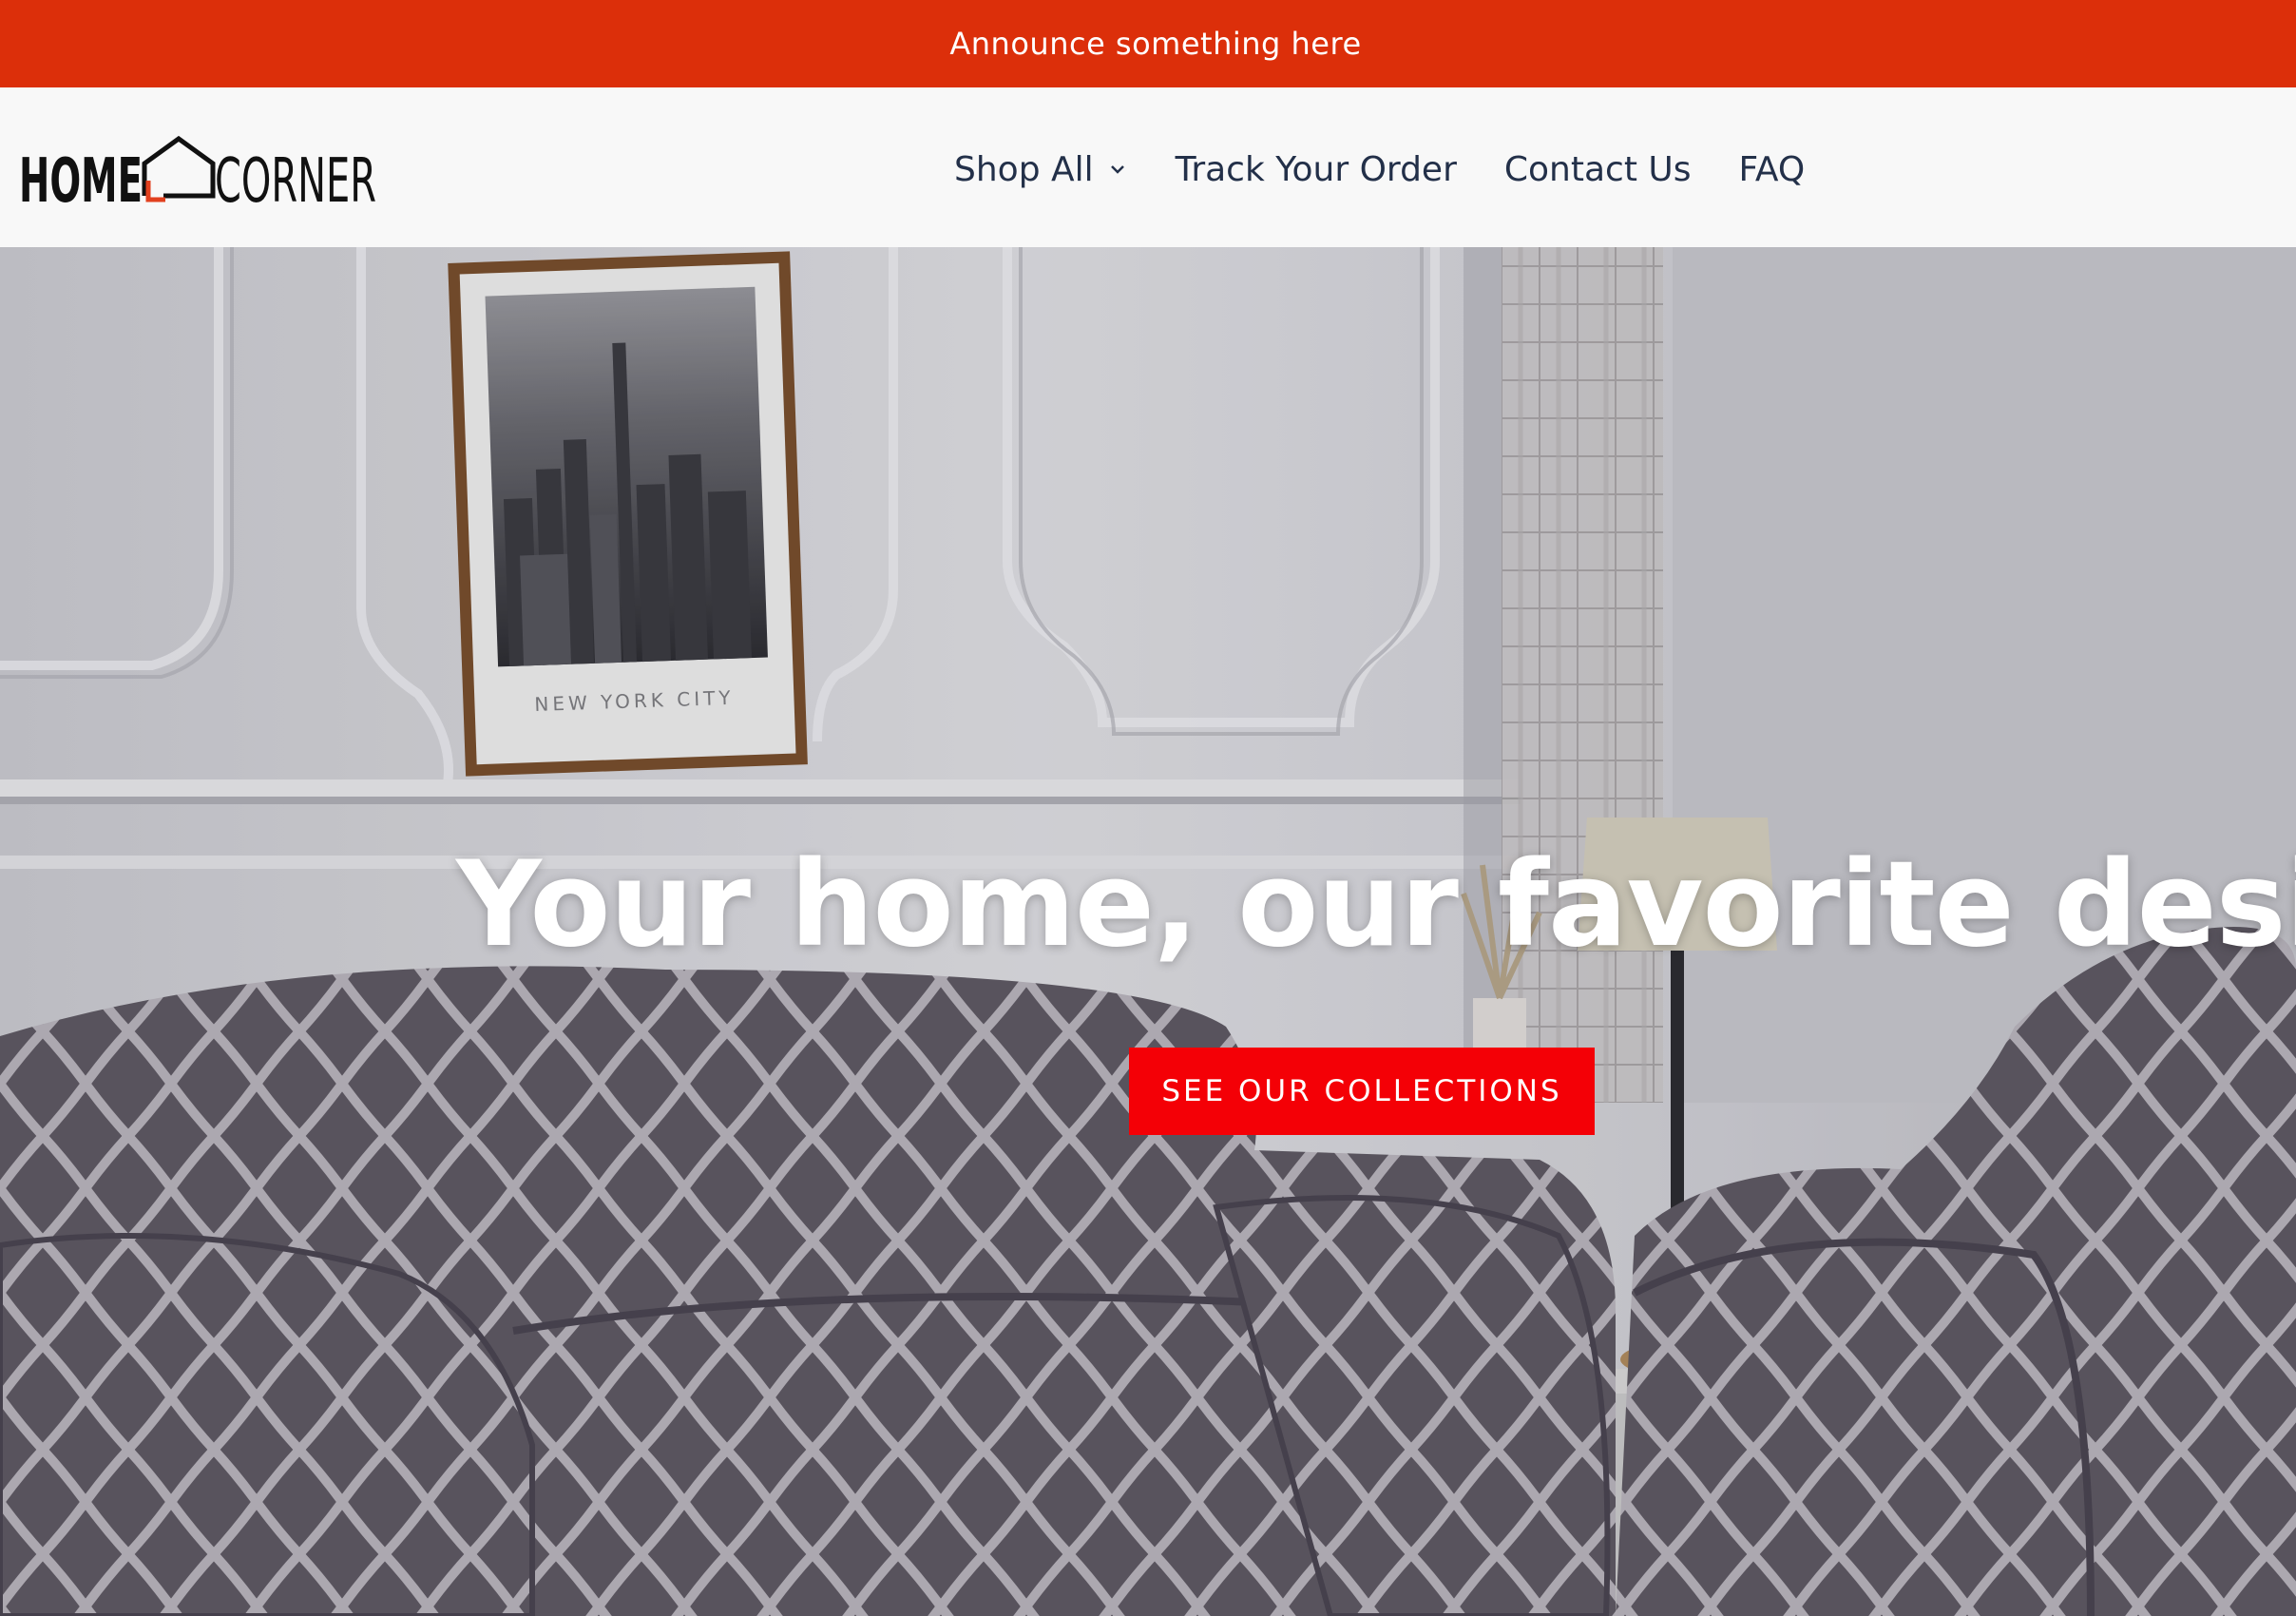  I want to click on nav-label: FAQ, so click(1772, 169).